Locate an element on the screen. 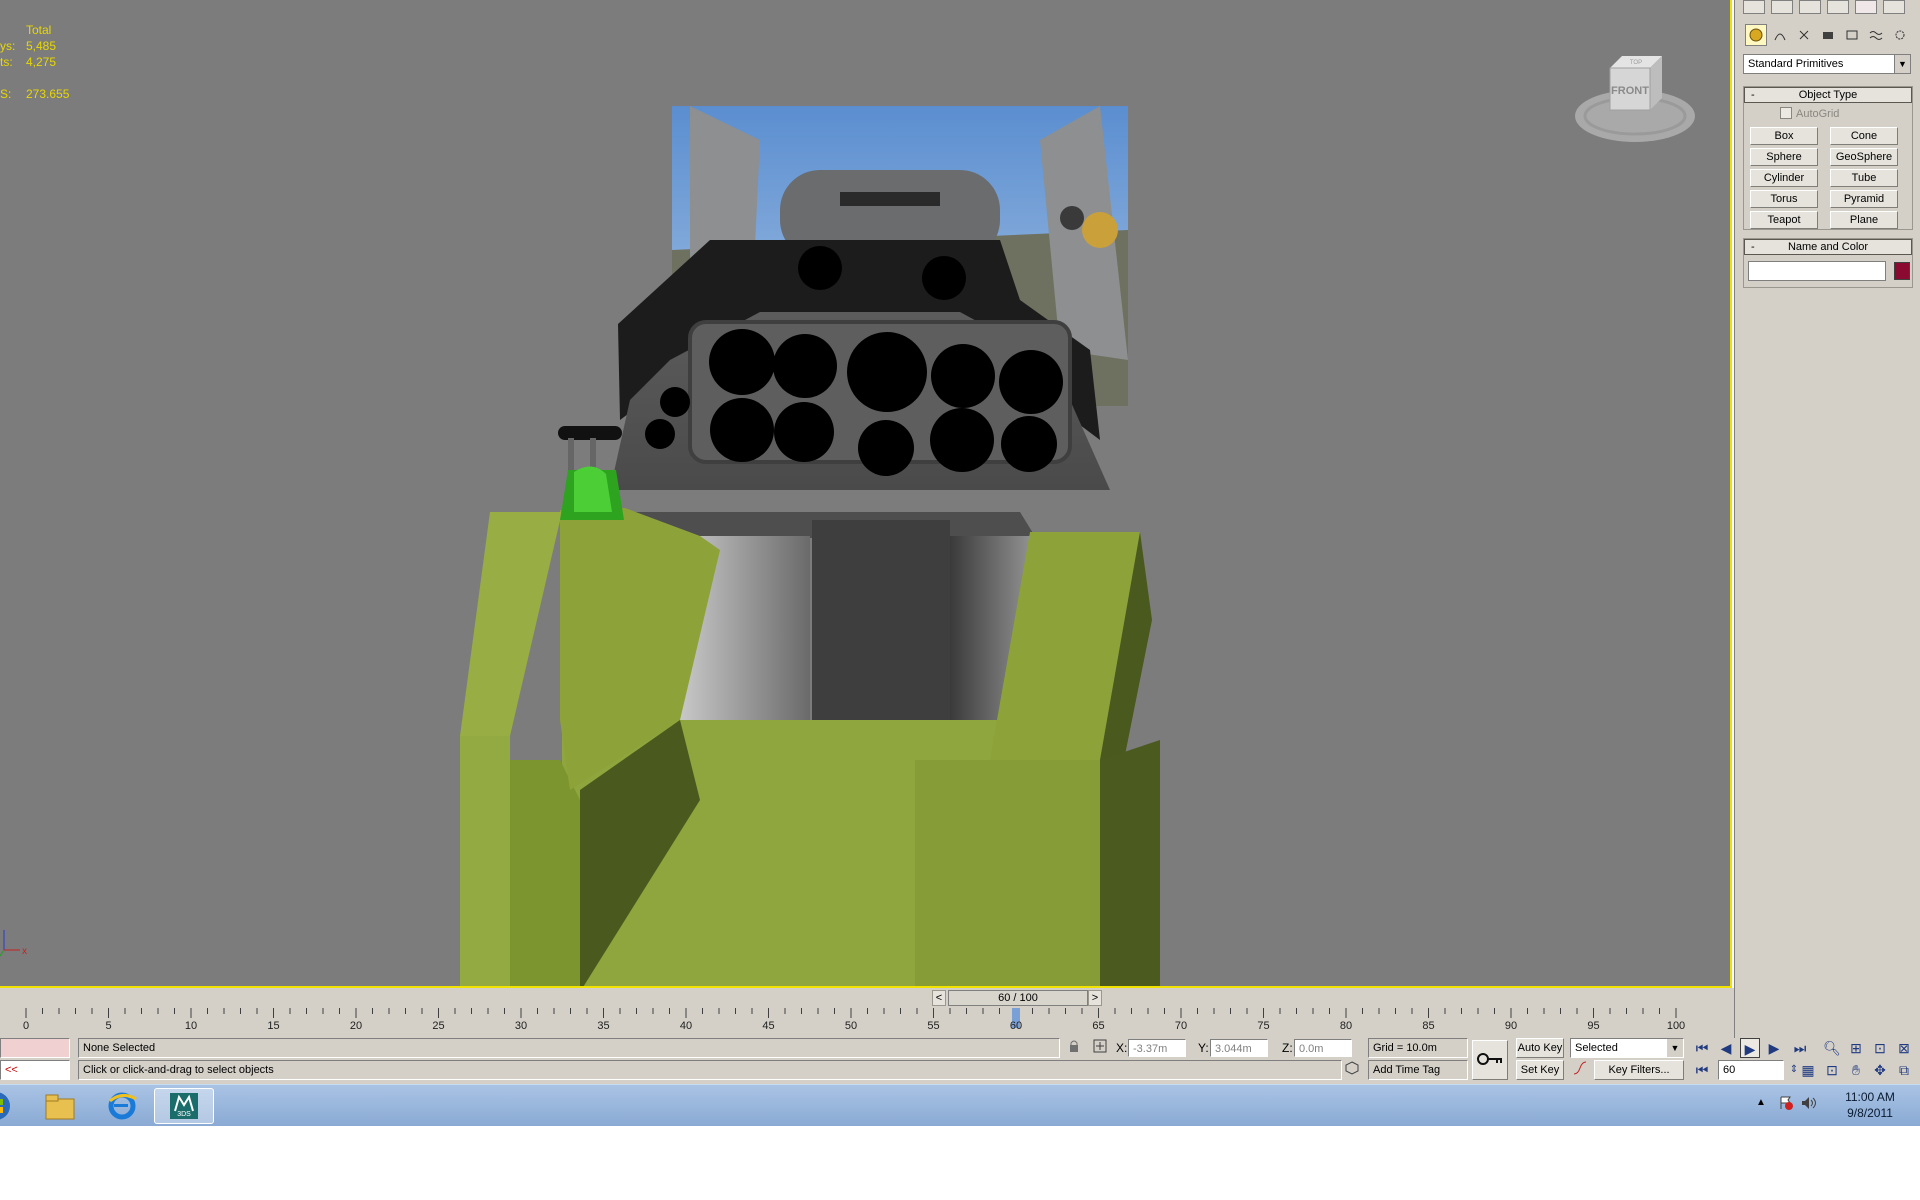 The image size is (1920, 1200). z-coordinate-field: 0.0m is located at coordinates (1323, 1048).